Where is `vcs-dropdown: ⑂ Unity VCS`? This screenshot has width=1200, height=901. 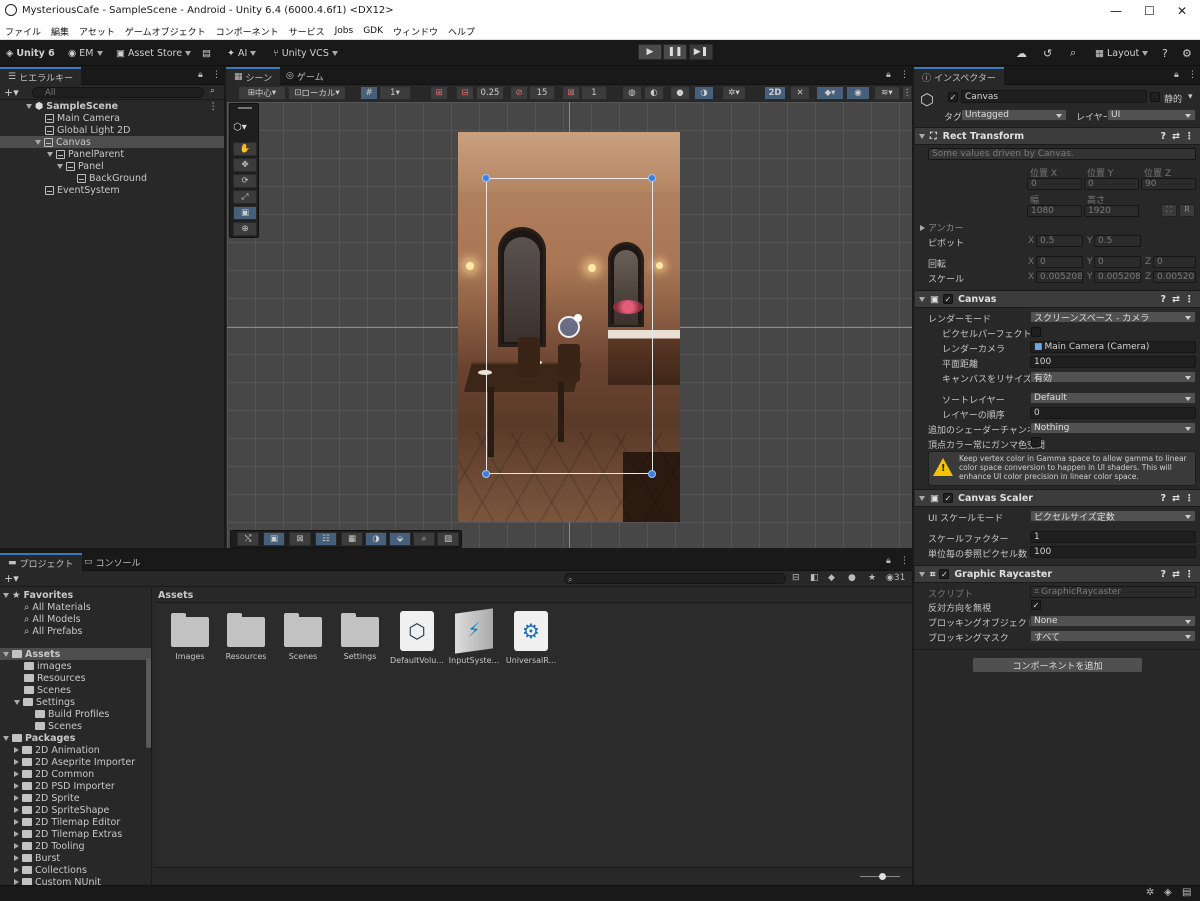 vcs-dropdown: ⑂ Unity VCS is located at coordinates (305, 53).